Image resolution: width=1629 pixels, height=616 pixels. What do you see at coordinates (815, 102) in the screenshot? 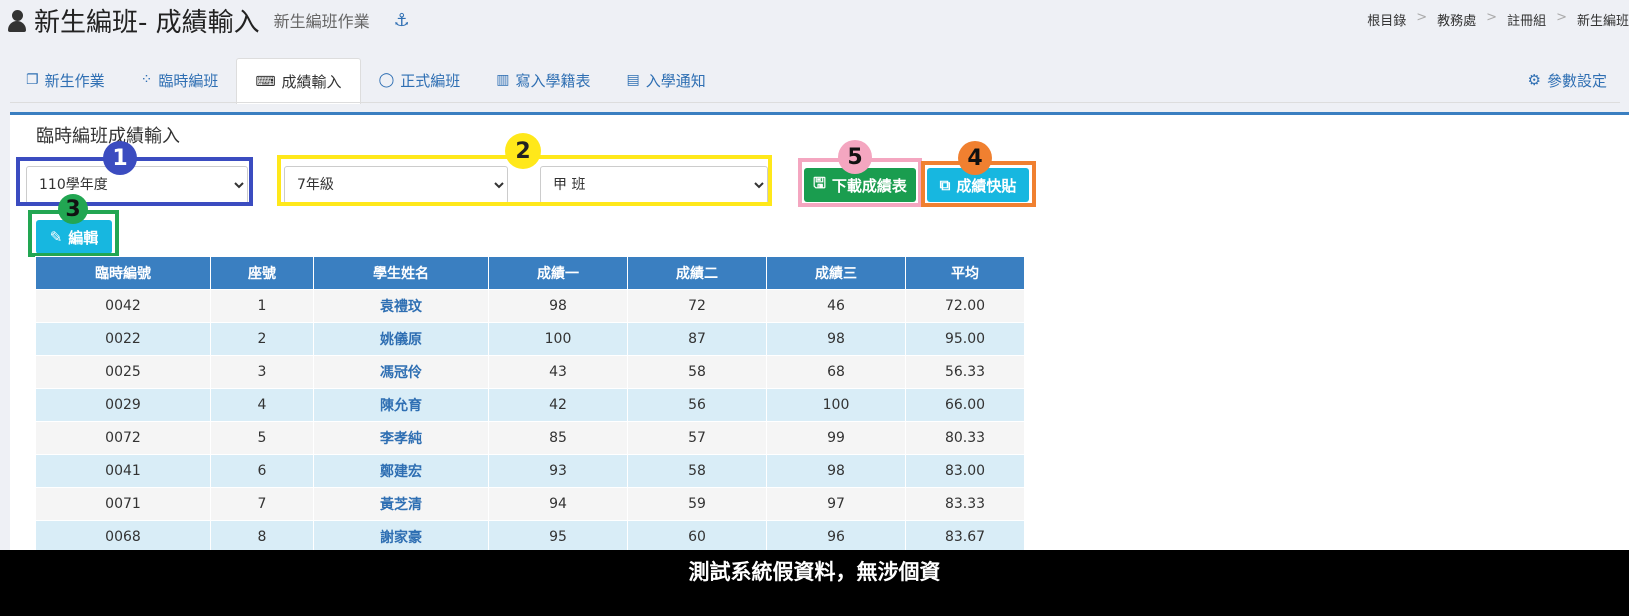
I see `tab-divider` at bounding box center [815, 102].